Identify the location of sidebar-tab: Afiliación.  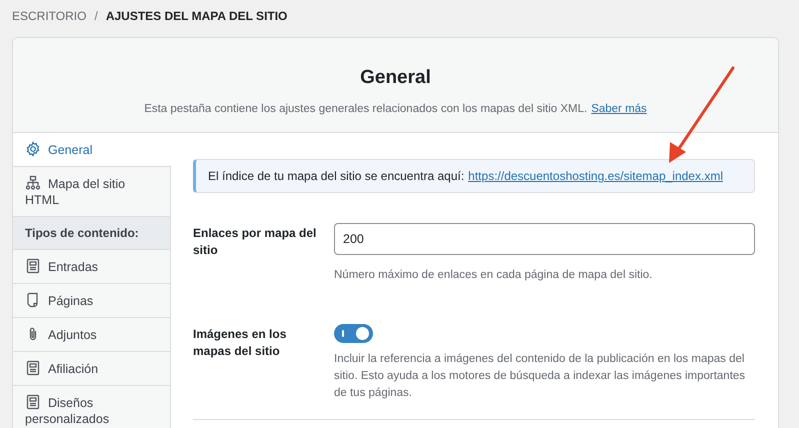
(92, 369).